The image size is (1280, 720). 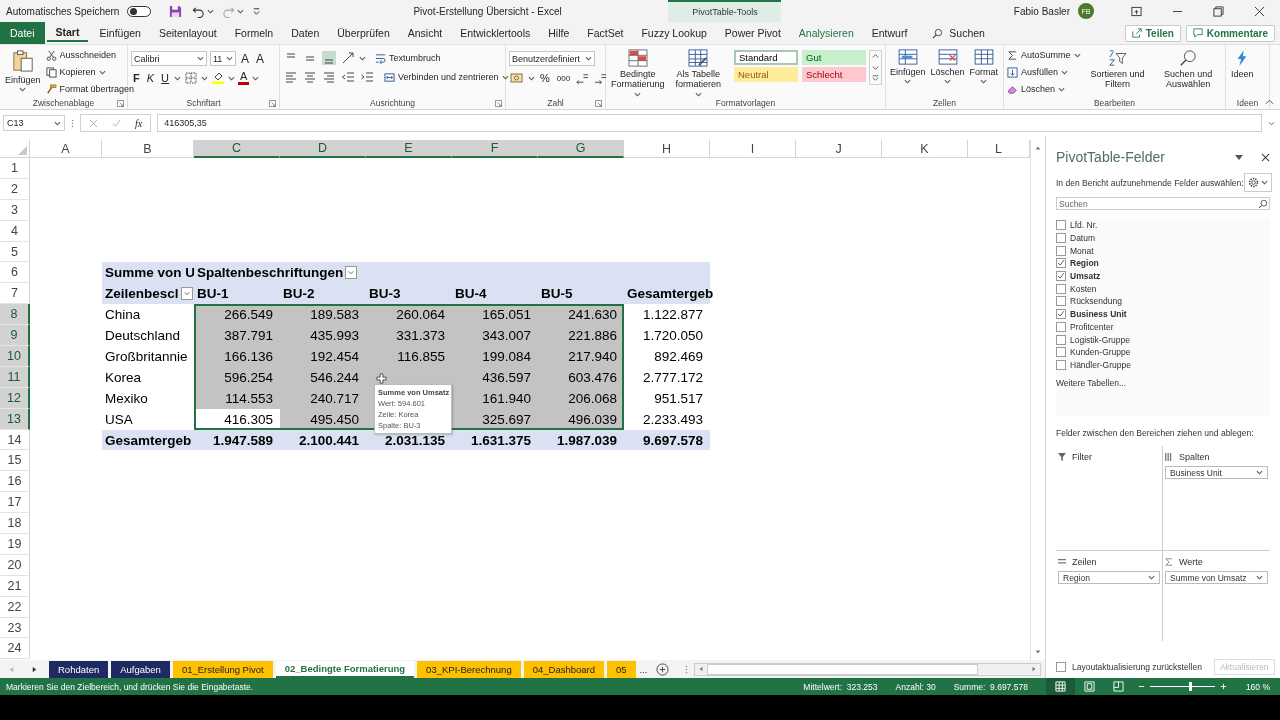 What do you see at coordinates (559, 33) in the screenshot?
I see `ribbon-tab: Hilfe` at bounding box center [559, 33].